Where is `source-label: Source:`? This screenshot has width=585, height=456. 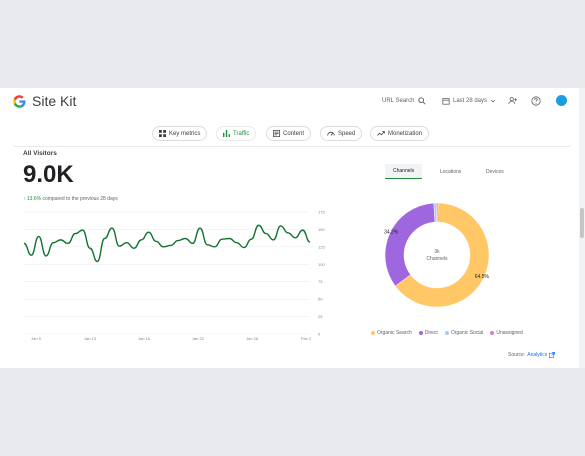 source-label: Source: is located at coordinates (517, 355).